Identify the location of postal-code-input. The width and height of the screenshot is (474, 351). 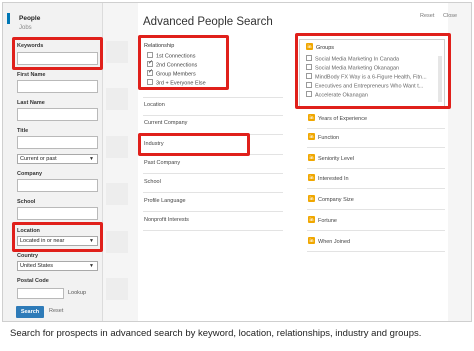
(40, 293).